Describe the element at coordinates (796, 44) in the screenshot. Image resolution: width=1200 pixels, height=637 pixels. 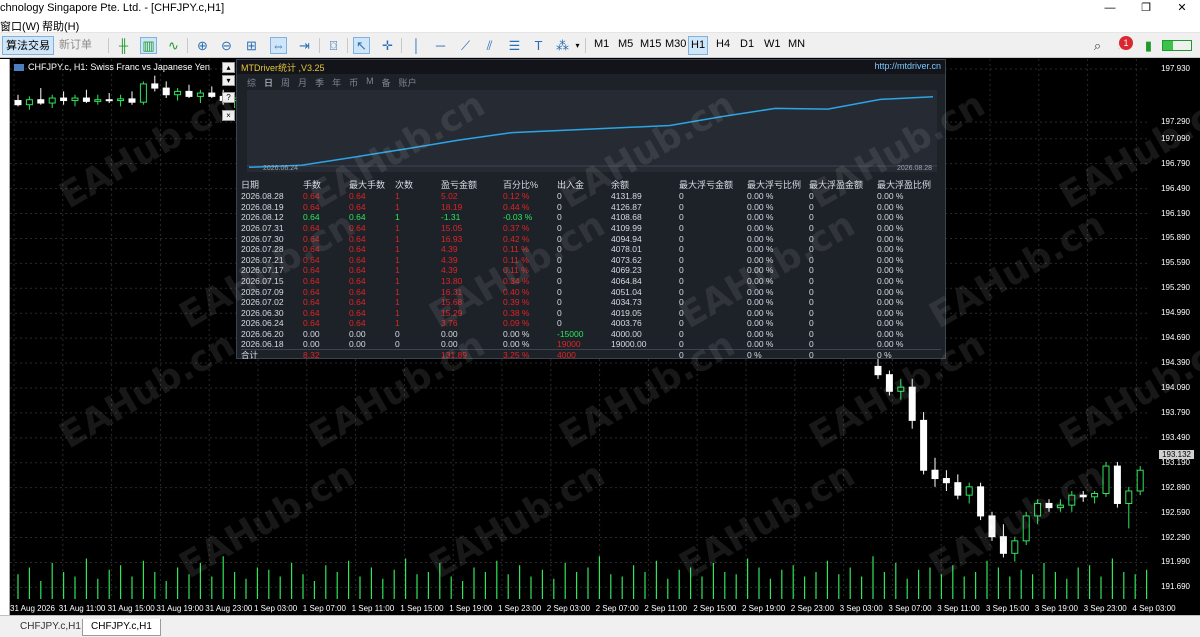
I see `timeframe-mn: MN` at that location.